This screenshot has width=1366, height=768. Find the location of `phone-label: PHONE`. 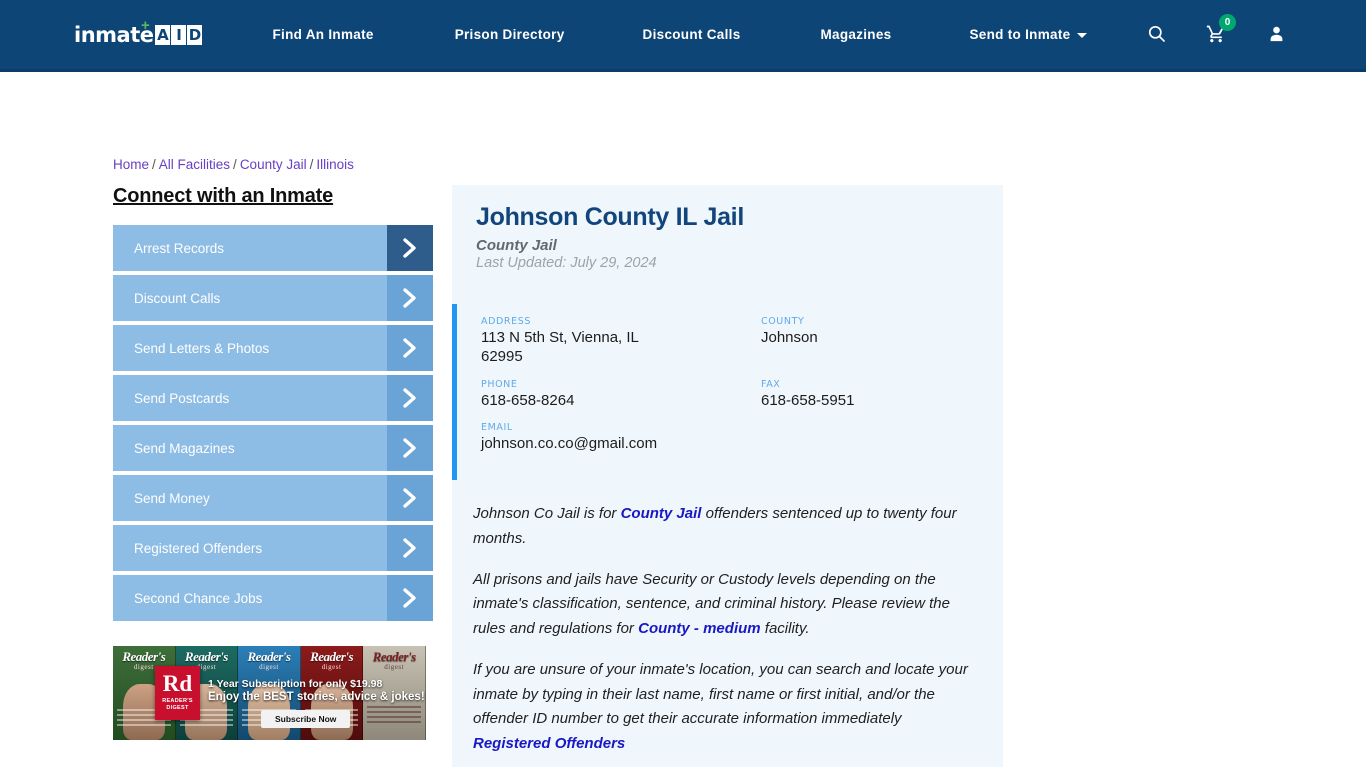

phone-label: PHONE is located at coordinates (499, 384).